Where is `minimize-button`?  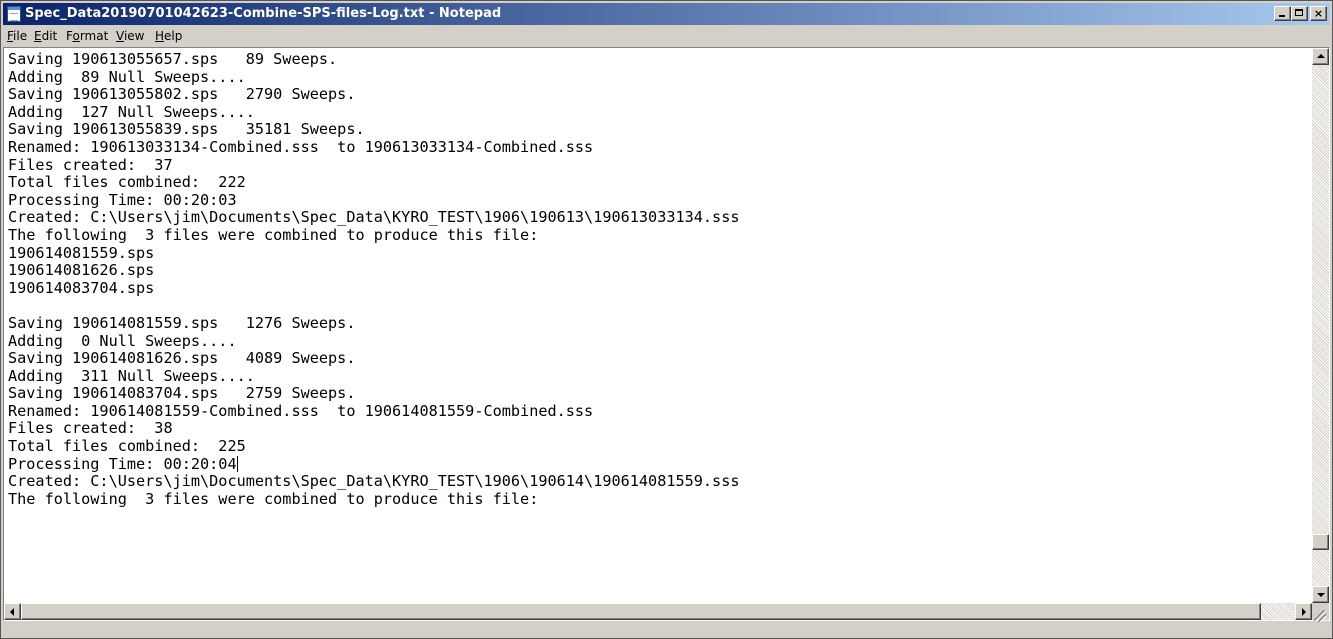
minimize-button is located at coordinates (1282, 13).